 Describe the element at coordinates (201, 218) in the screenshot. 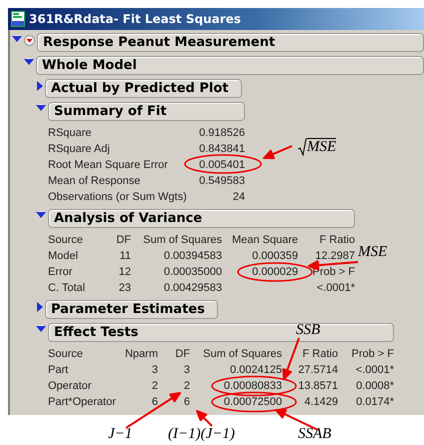

I see `outline-header: Analysis of Variance` at that location.